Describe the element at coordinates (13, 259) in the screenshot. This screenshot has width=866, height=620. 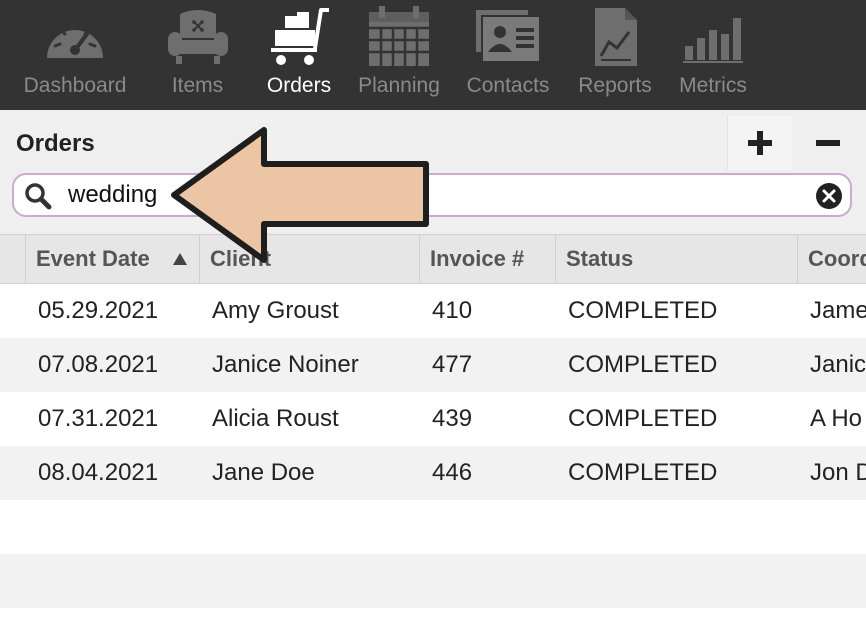
I see `row-selector-header` at that location.